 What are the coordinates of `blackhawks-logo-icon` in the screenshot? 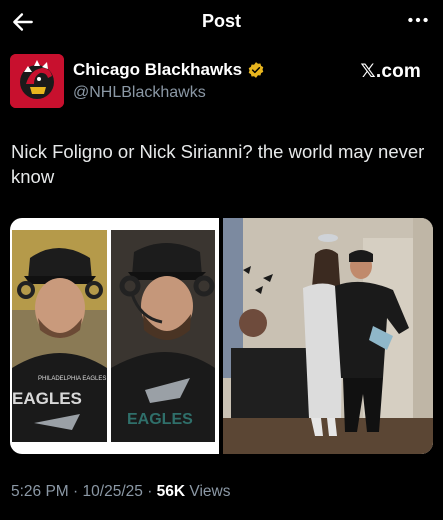 It's located at (37, 81).